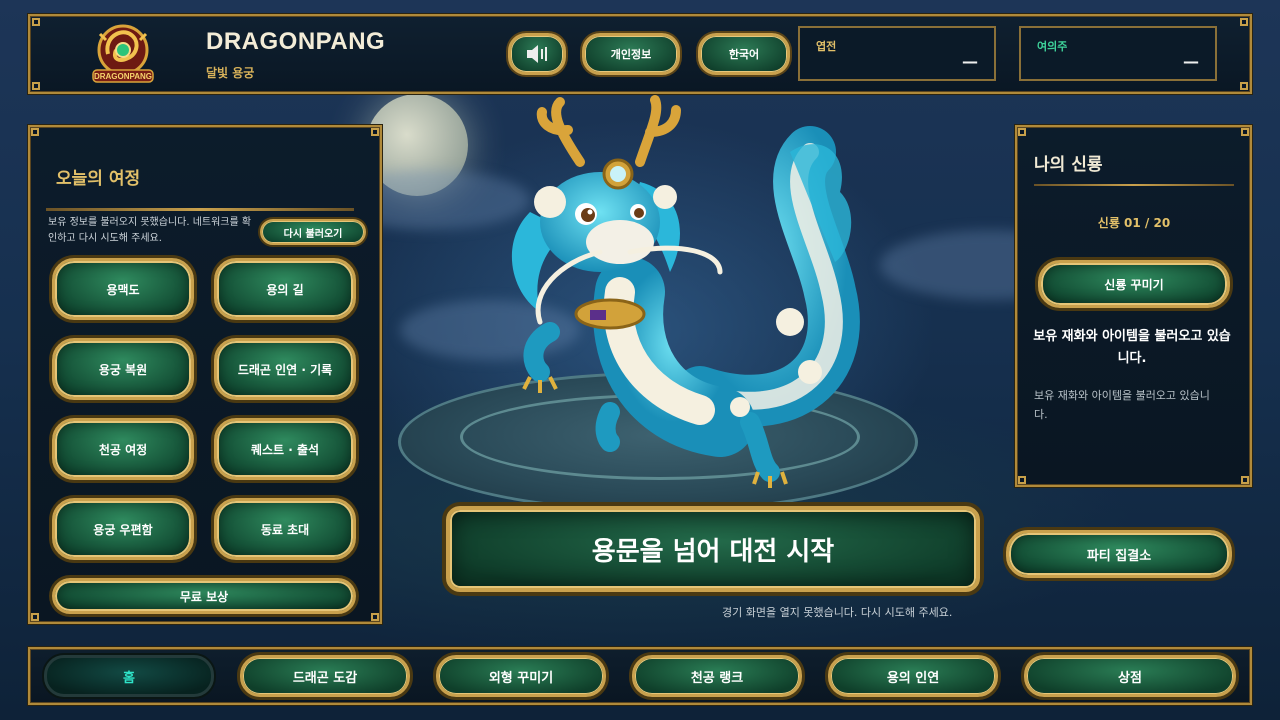 This screenshot has height=720, width=1280. I want to click on pearl-stat-label: 여의주, so click(1052, 46).